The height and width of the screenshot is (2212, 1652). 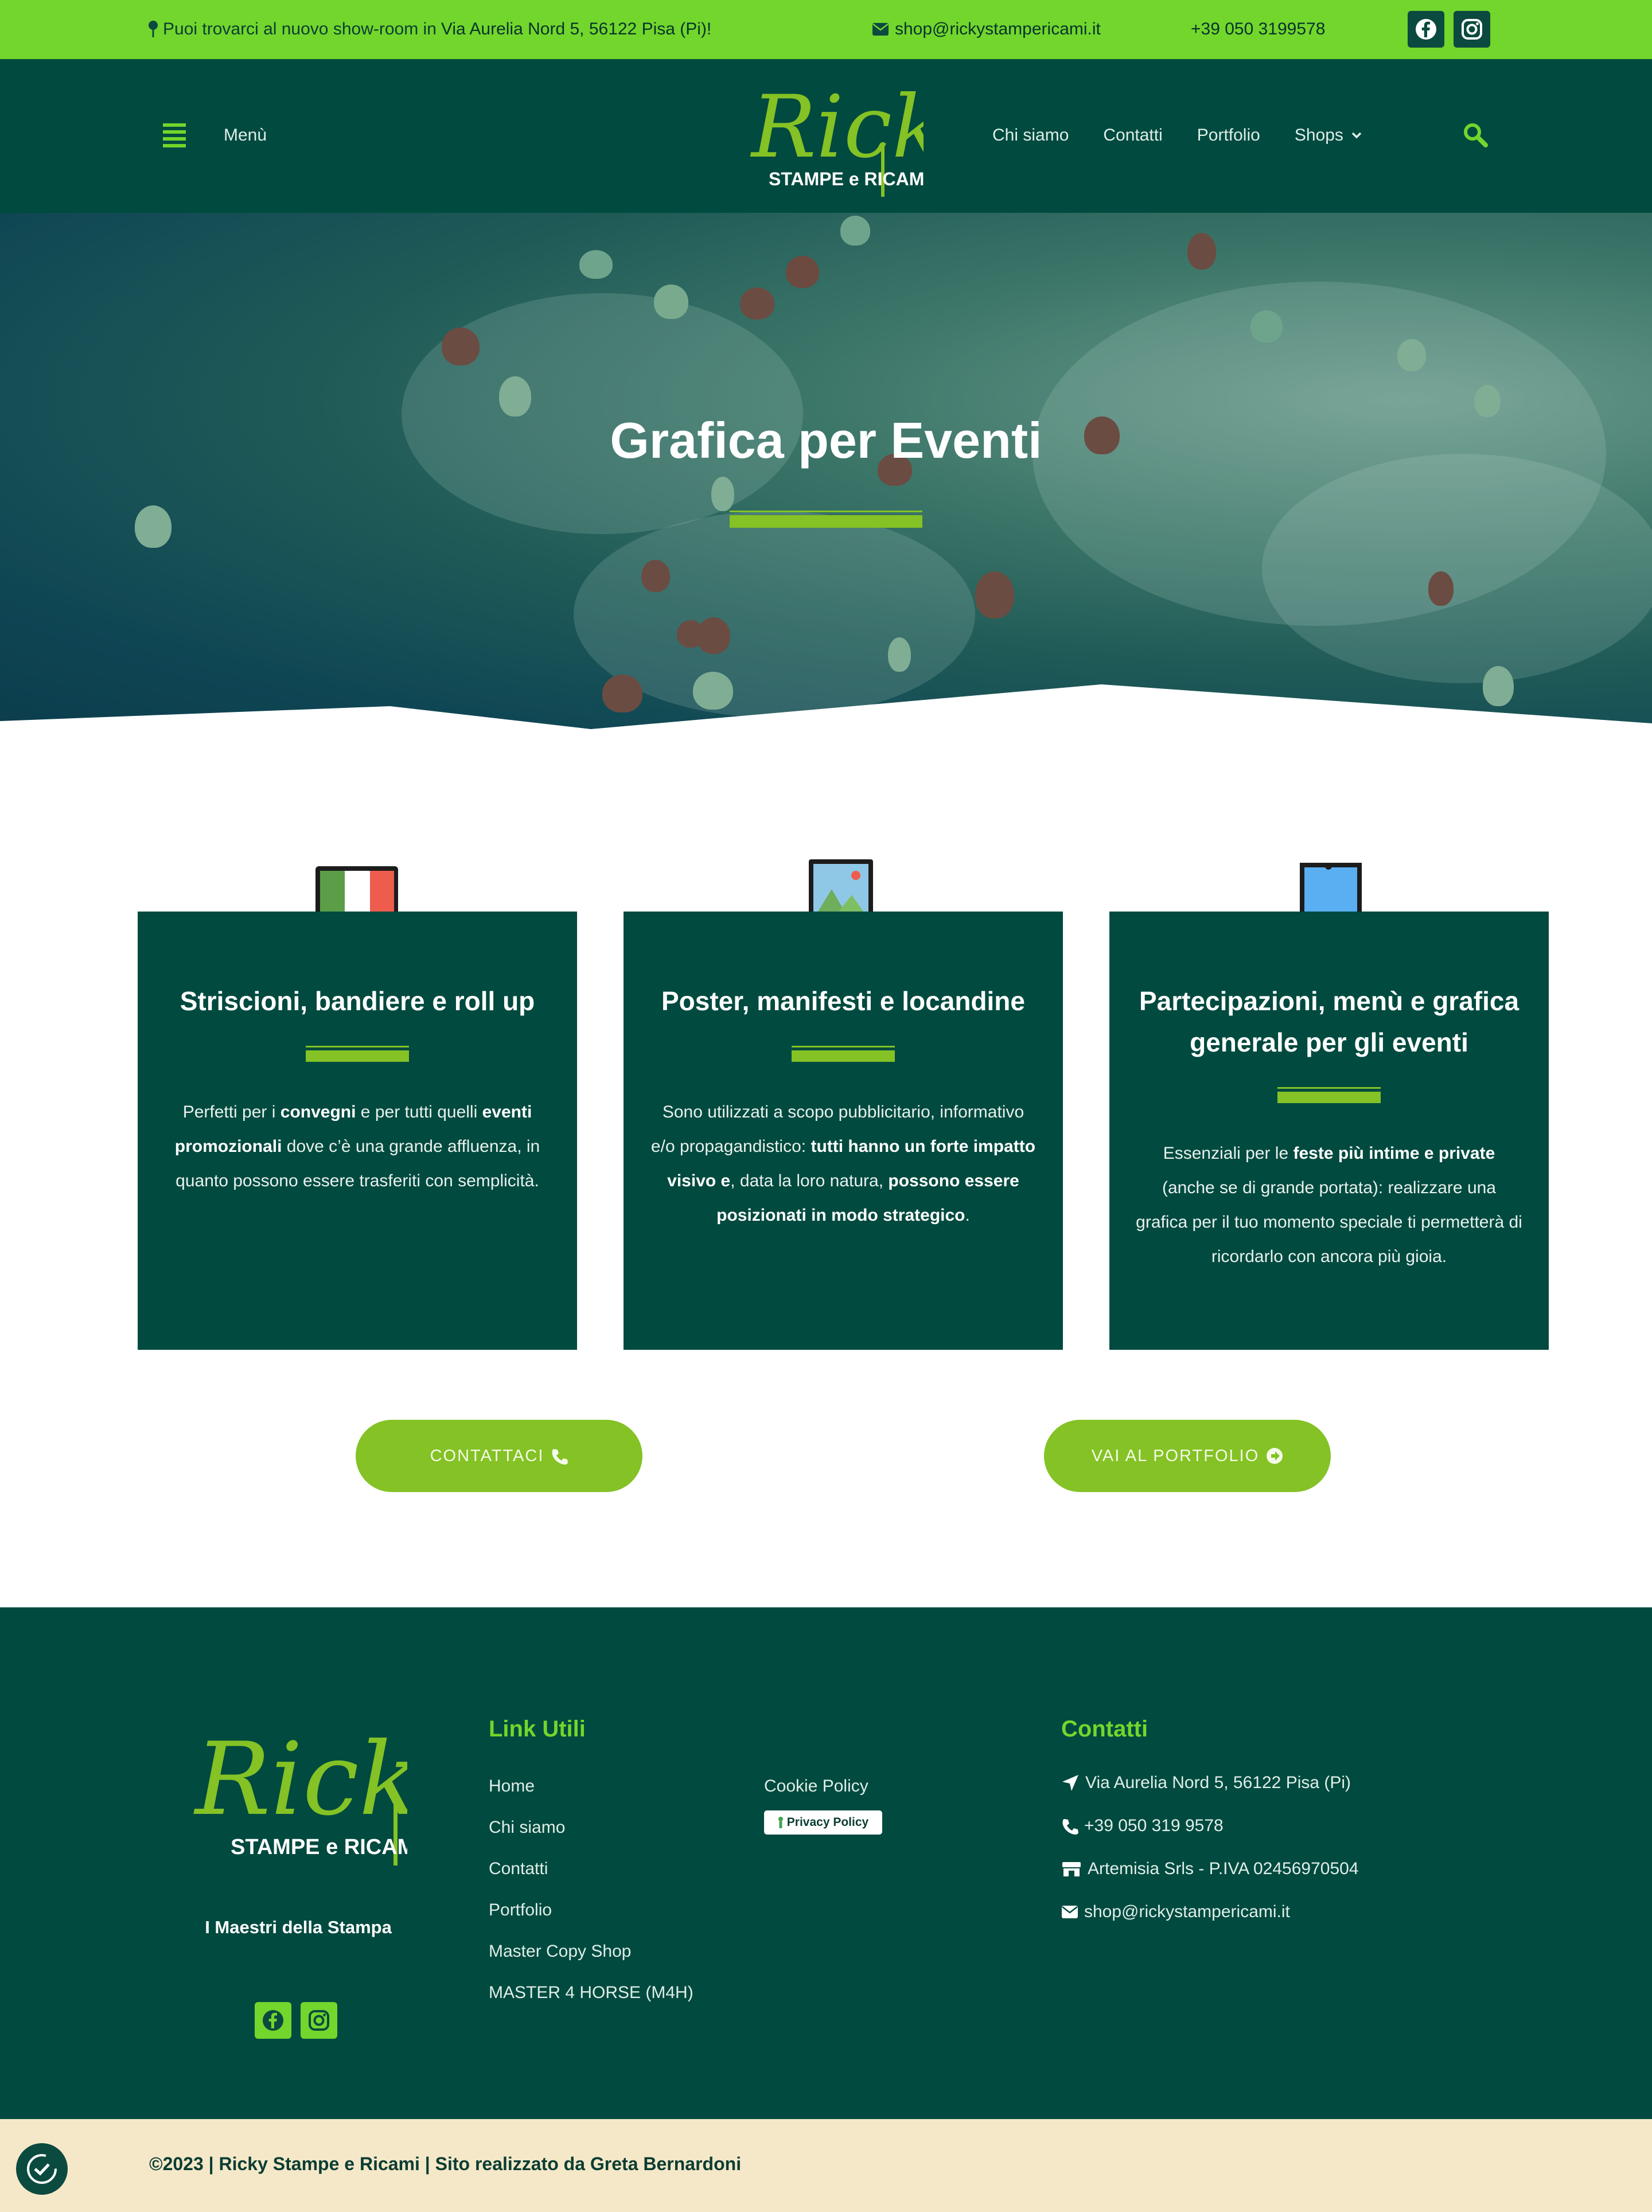 I want to click on contact-button: CONTATTACI, so click(x=499, y=1456).